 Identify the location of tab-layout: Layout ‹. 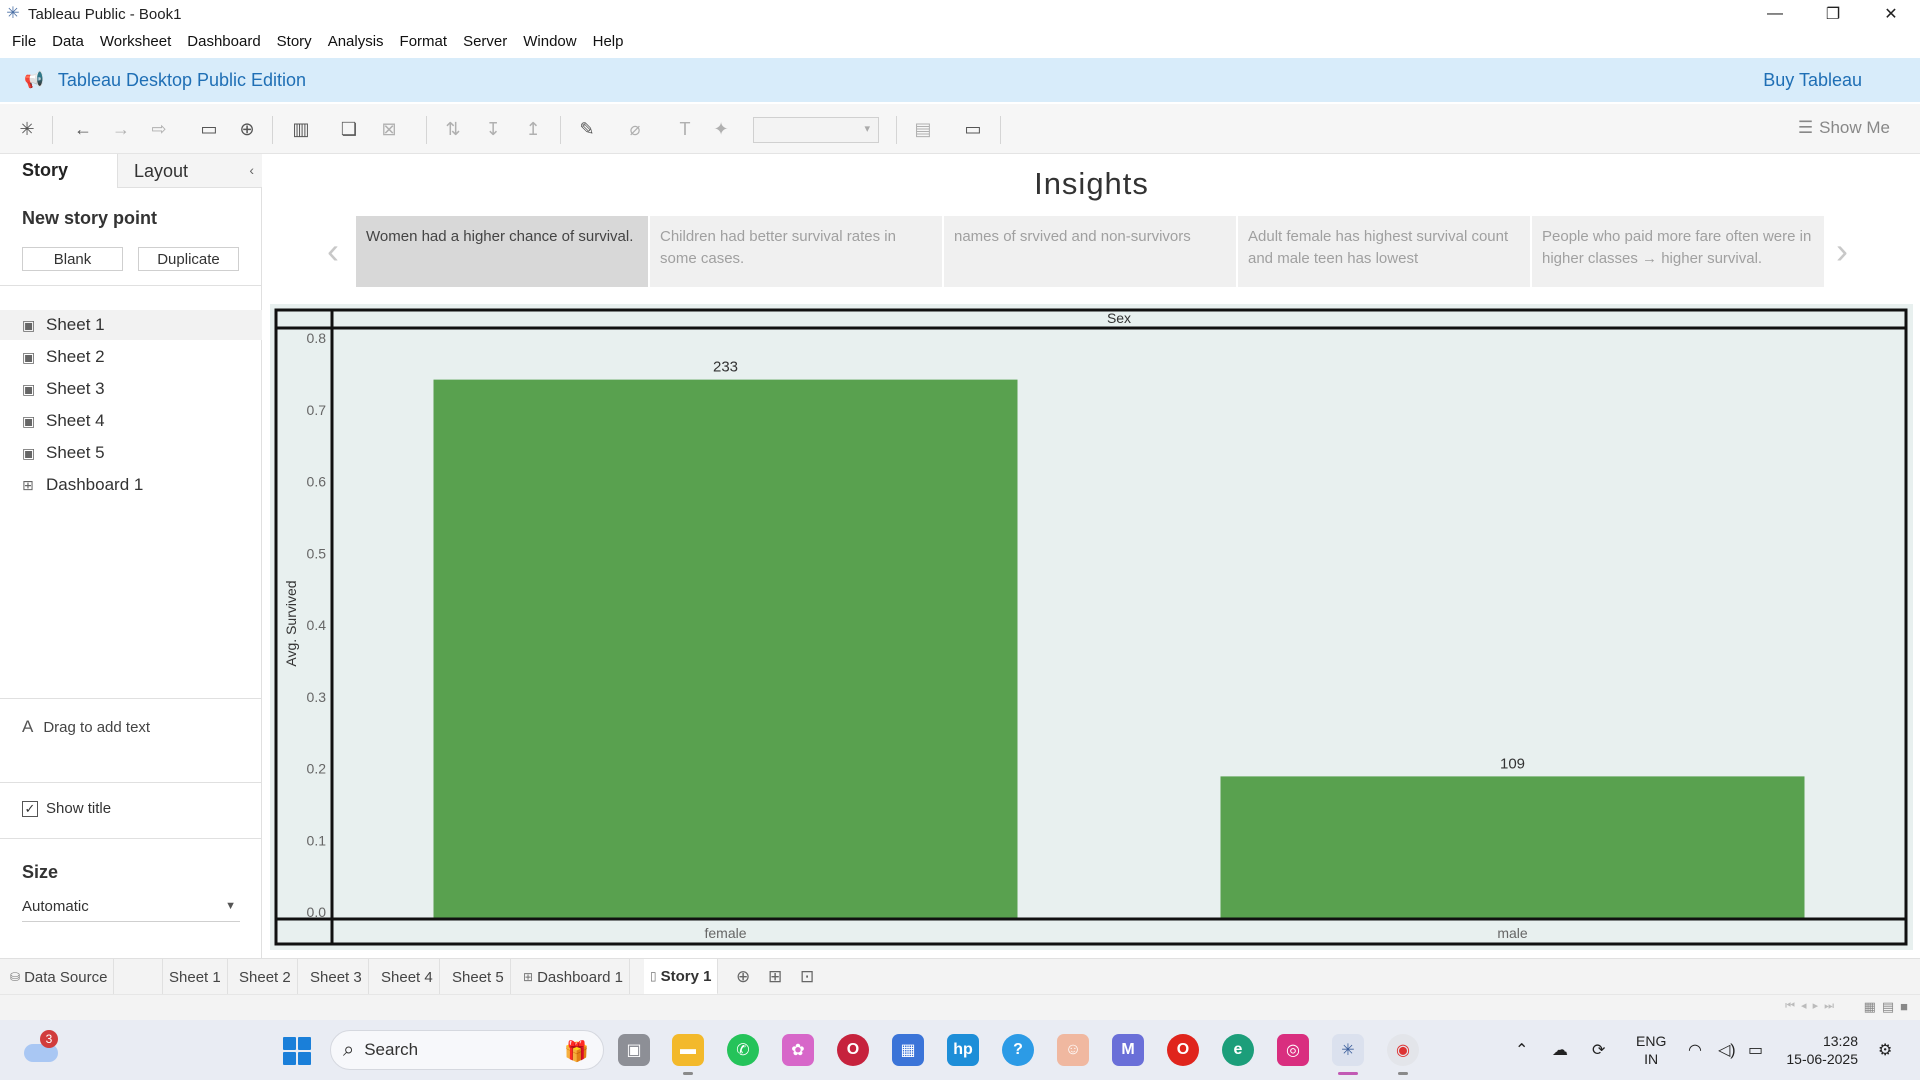
(189, 171).